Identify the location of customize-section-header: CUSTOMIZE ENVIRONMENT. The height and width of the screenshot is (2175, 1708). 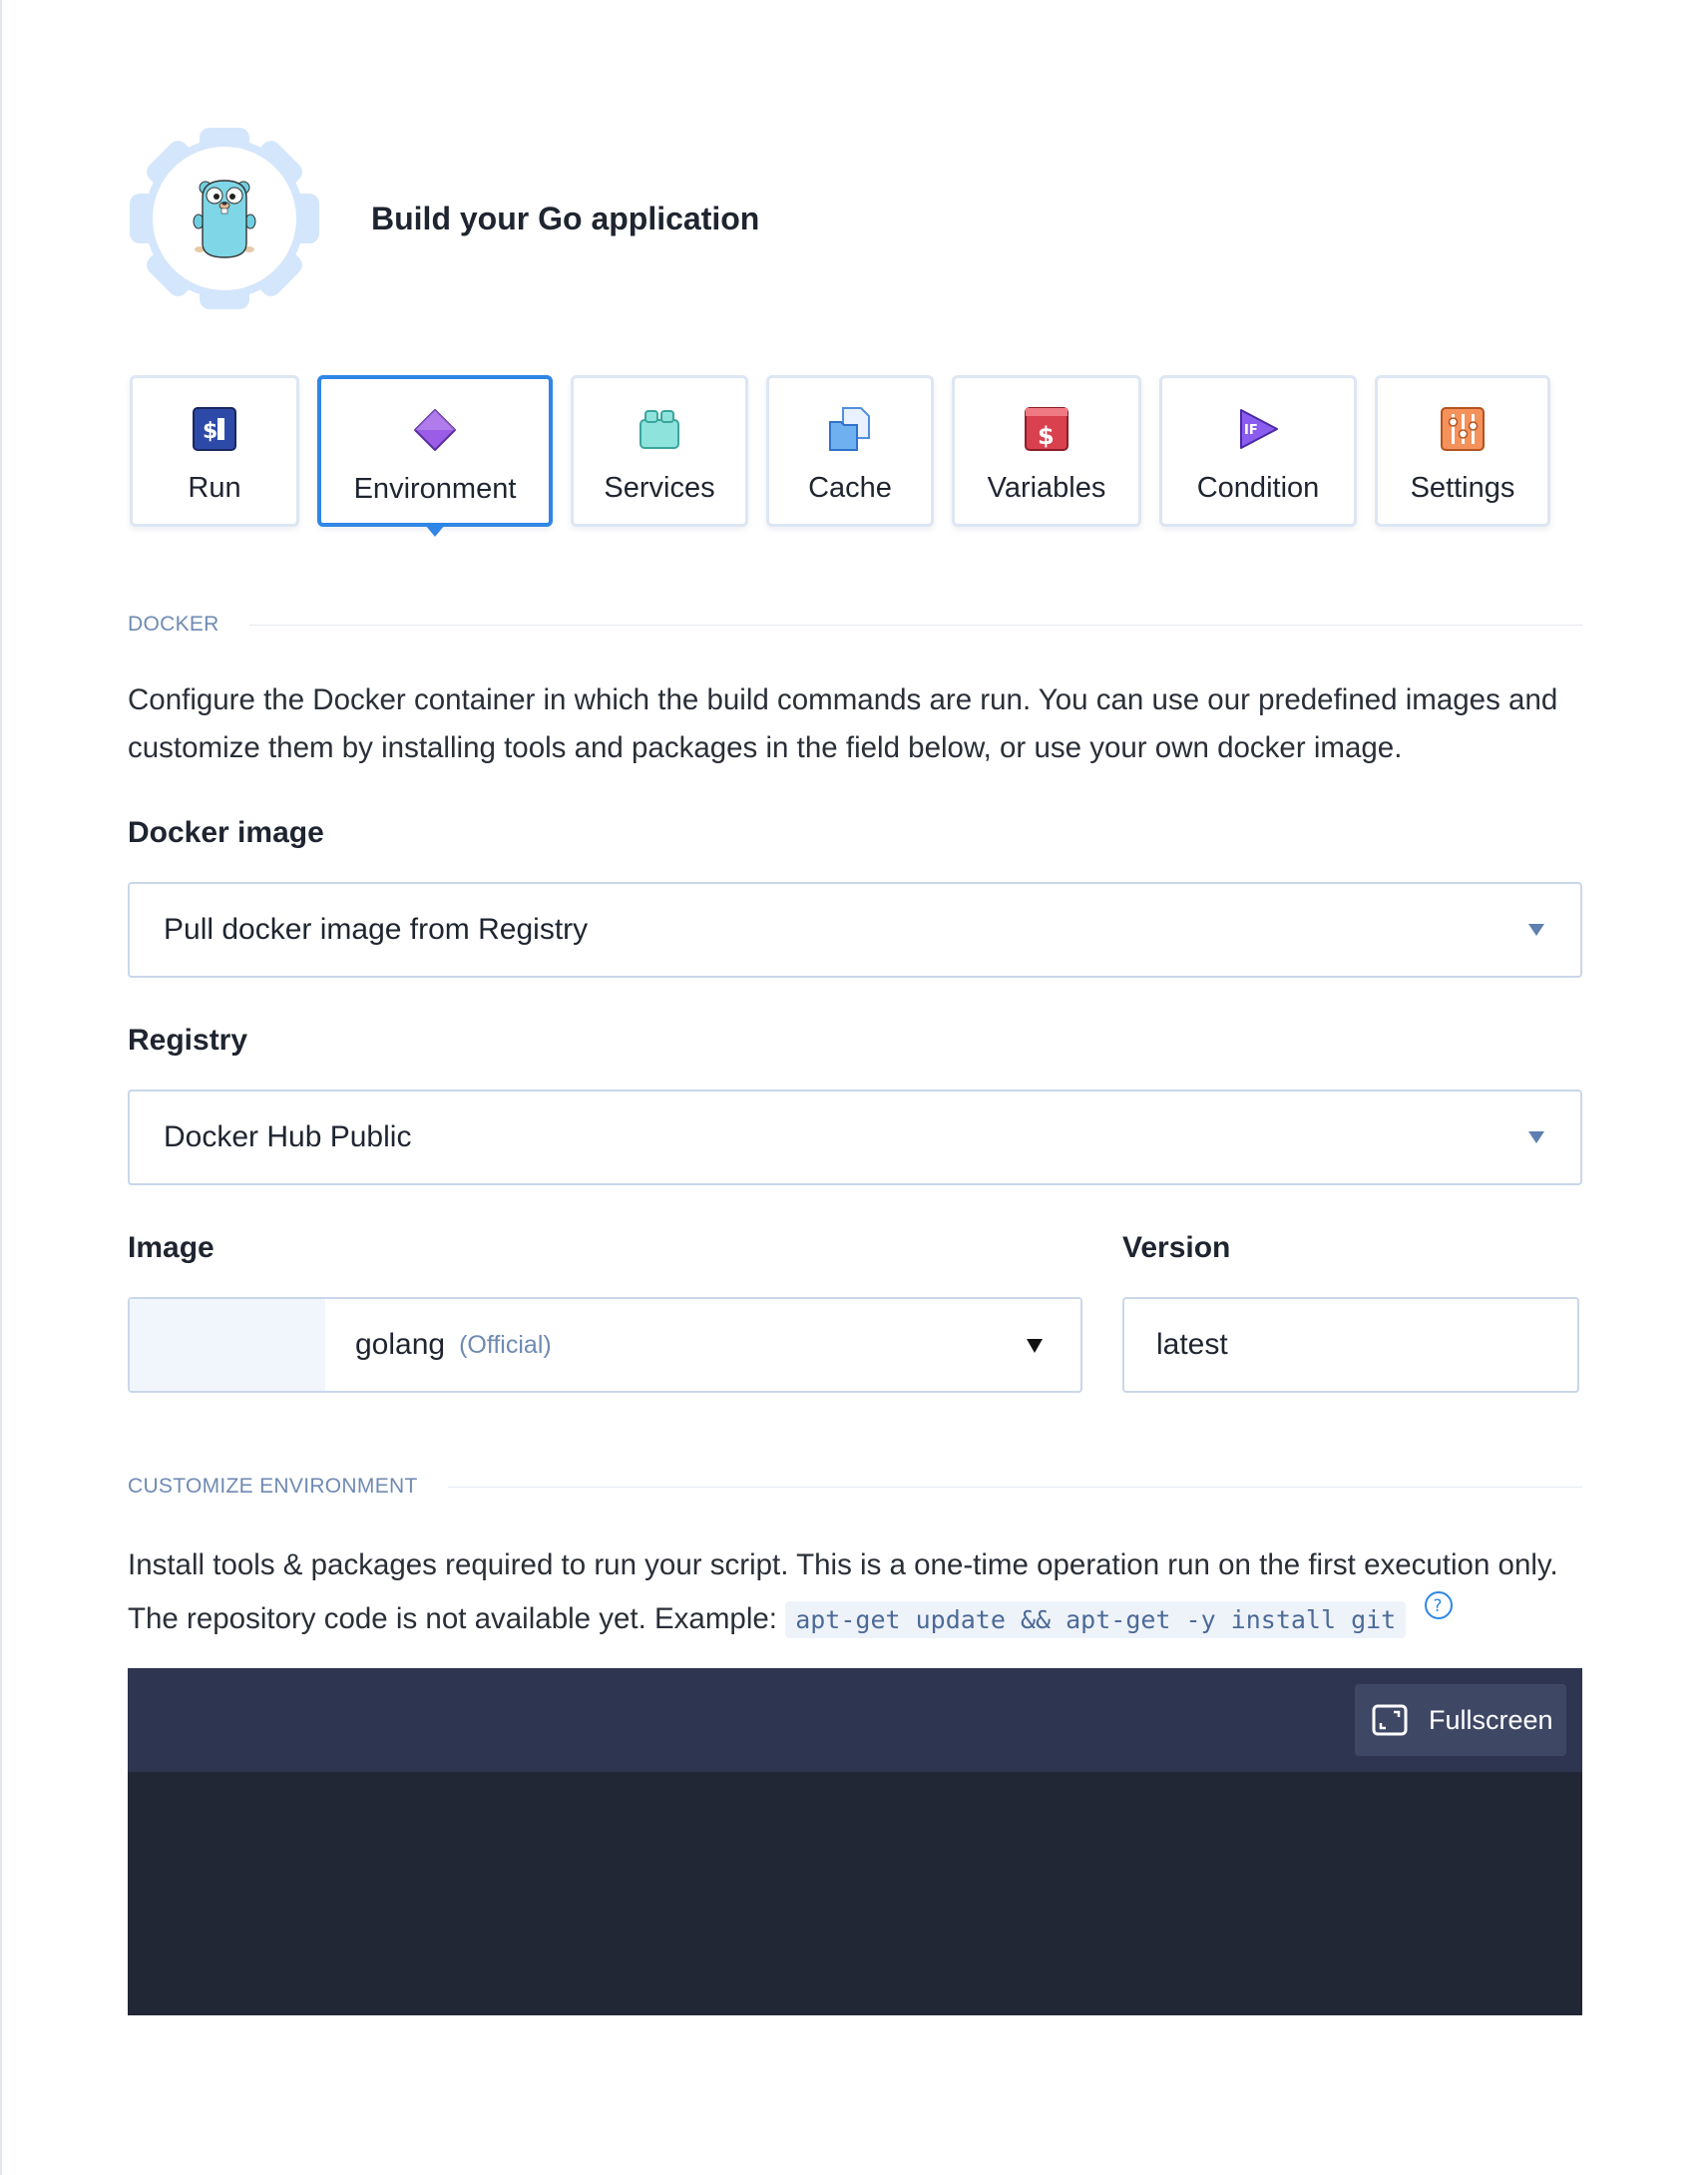
(855, 1487).